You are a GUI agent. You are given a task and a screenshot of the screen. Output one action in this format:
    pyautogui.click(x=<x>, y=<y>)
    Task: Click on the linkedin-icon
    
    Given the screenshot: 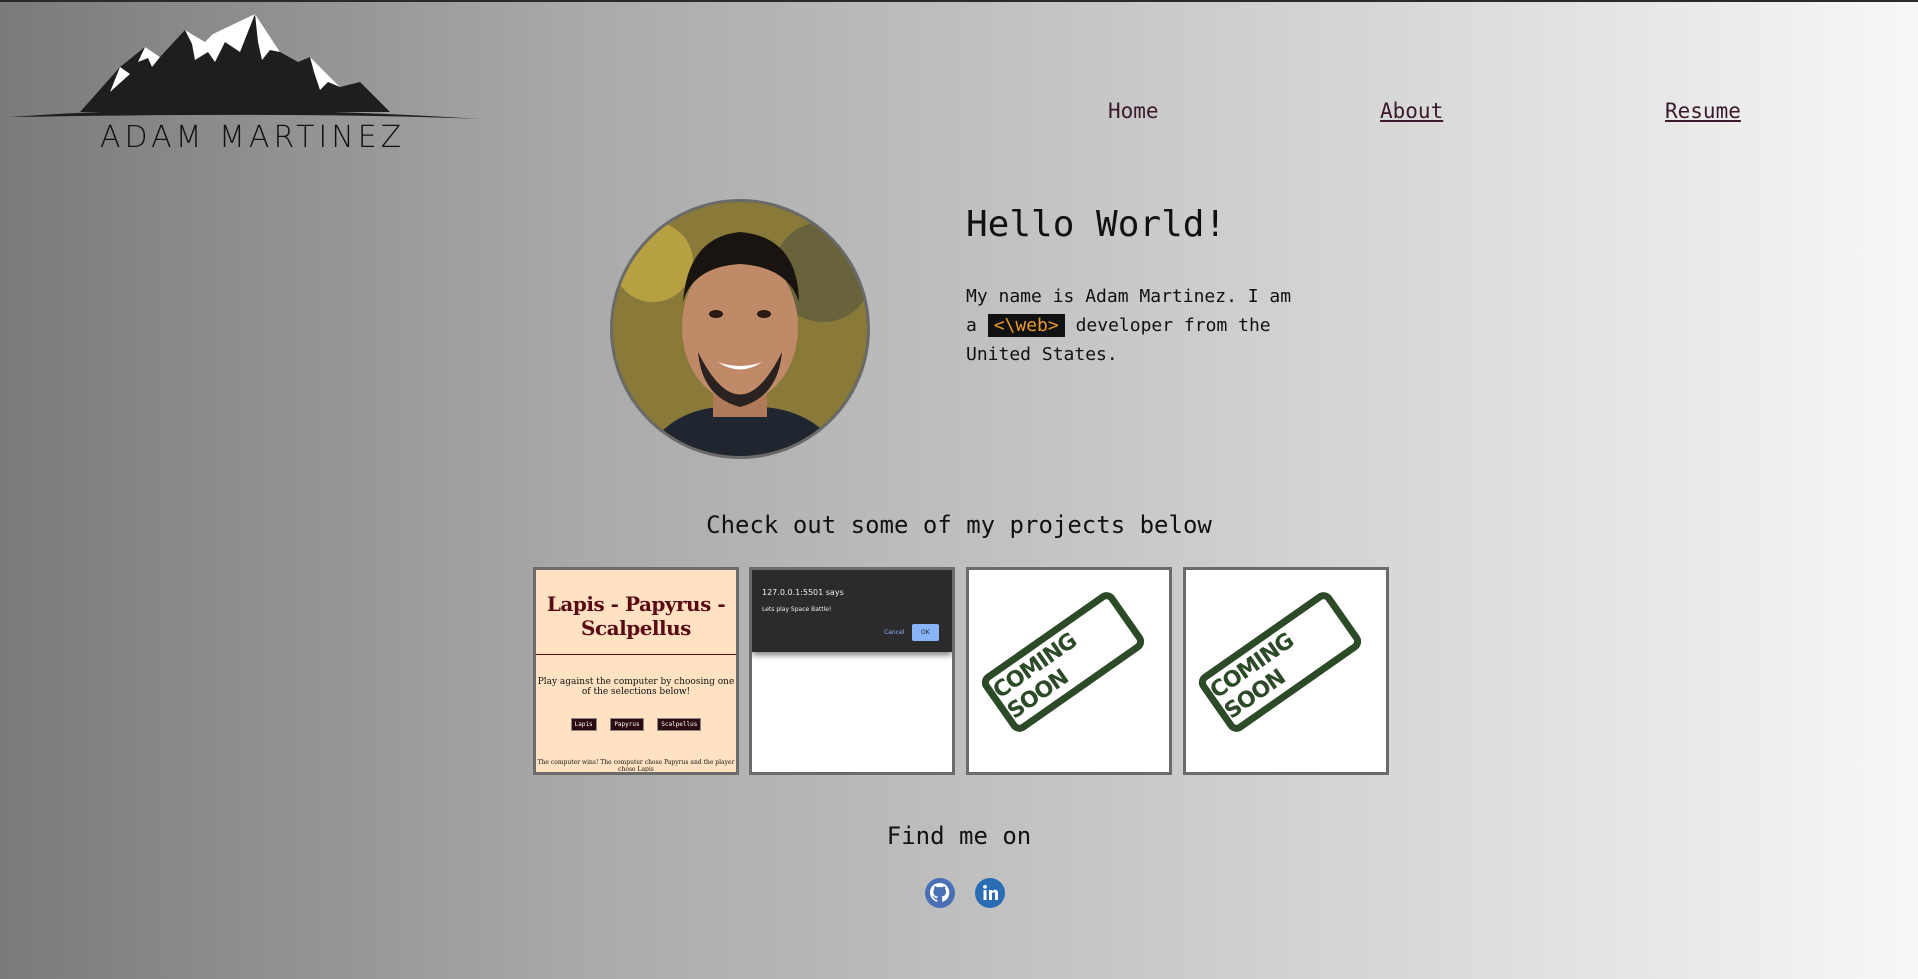 What is the action you would take?
    pyautogui.click(x=990, y=893)
    